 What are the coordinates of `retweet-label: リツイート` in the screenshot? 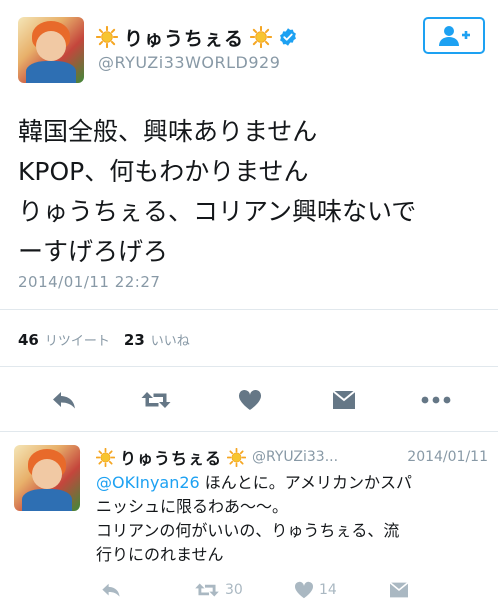 It's located at (77, 339).